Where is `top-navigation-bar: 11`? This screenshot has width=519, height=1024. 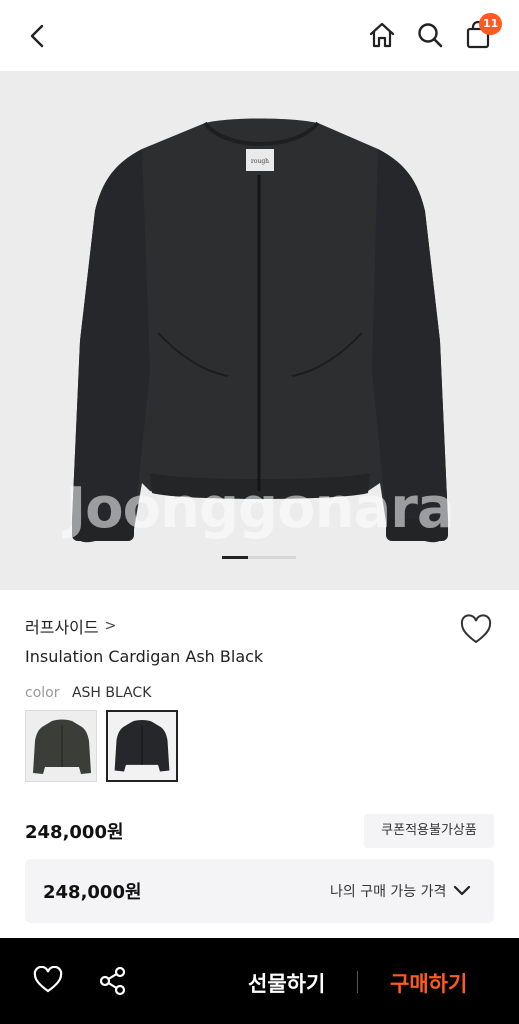 top-navigation-bar: 11 is located at coordinates (259, 35).